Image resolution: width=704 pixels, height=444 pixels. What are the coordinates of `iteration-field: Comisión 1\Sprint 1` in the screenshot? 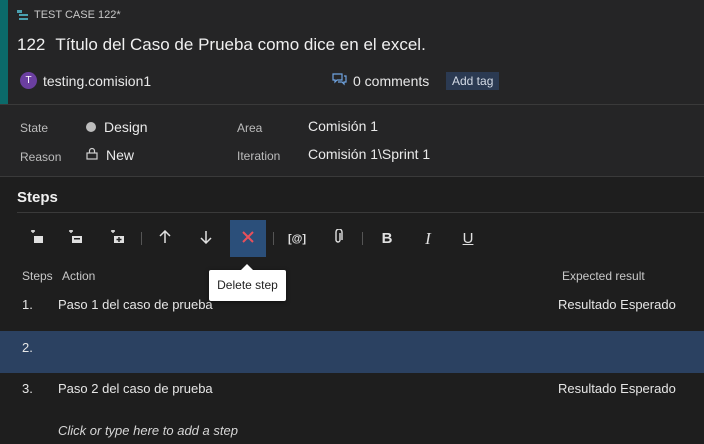 It's located at (369, 154).